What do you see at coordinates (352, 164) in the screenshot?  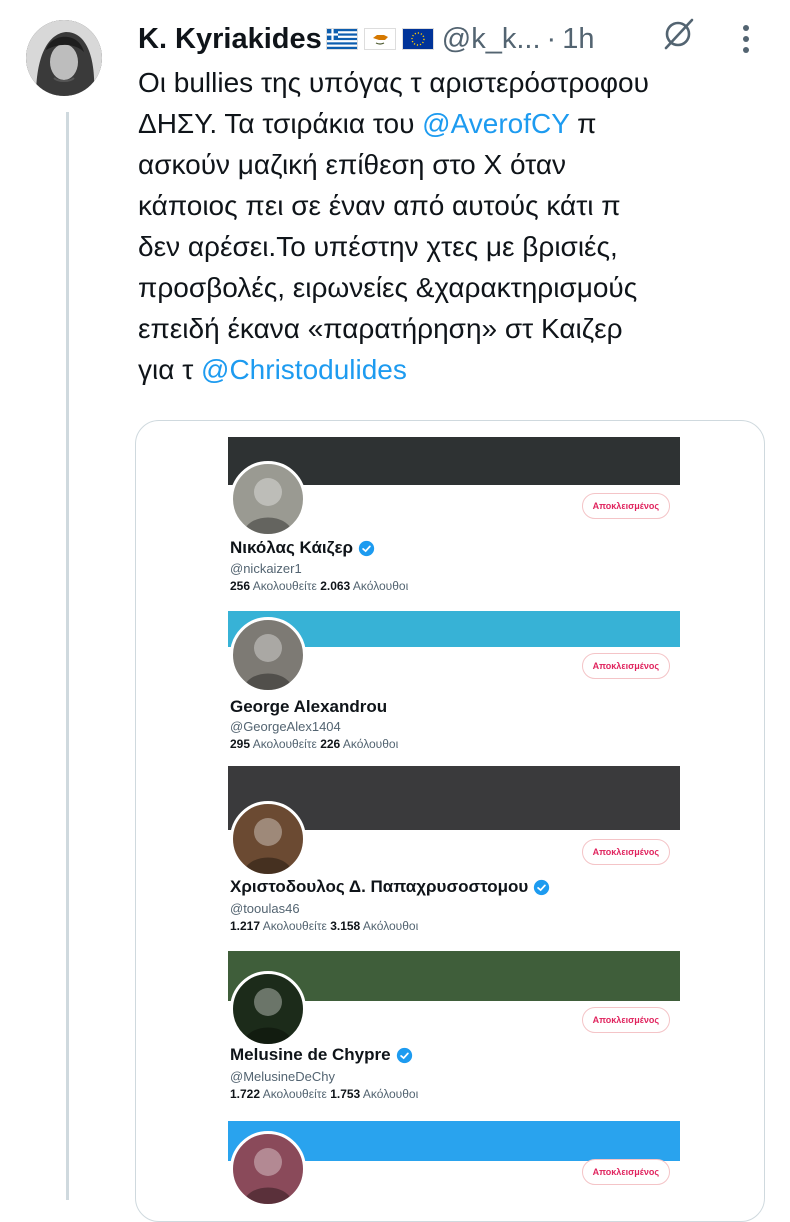 I see `tweet-text-segment: ασκούν μαζική επίθεση στο Χ όταν` at bounding box center [352, 164].